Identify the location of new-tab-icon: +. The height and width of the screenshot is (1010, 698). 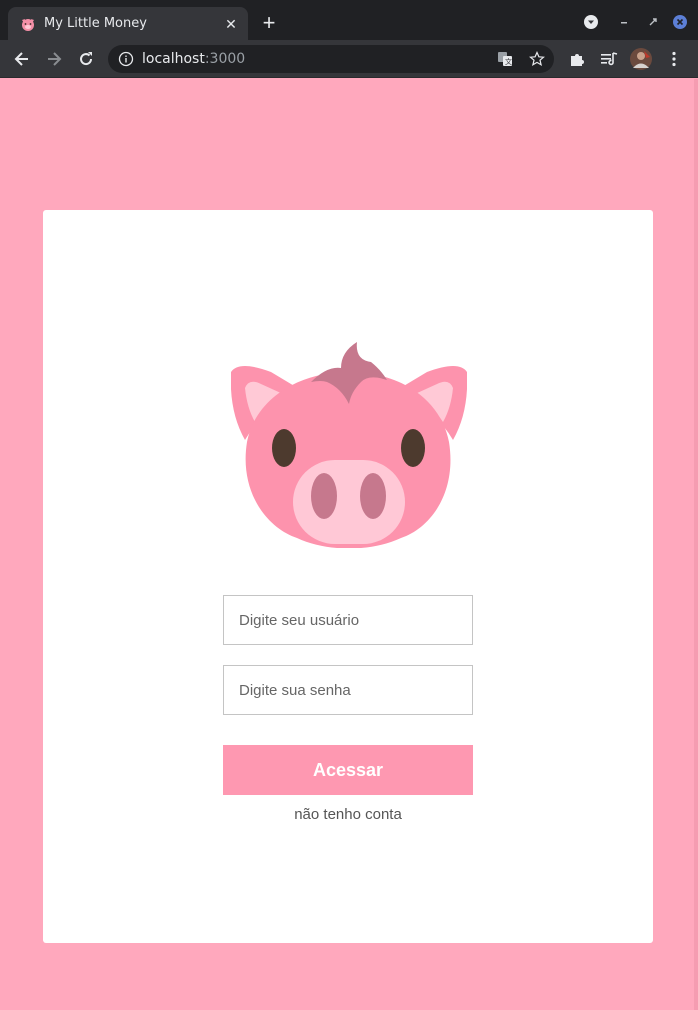
(269, 23).